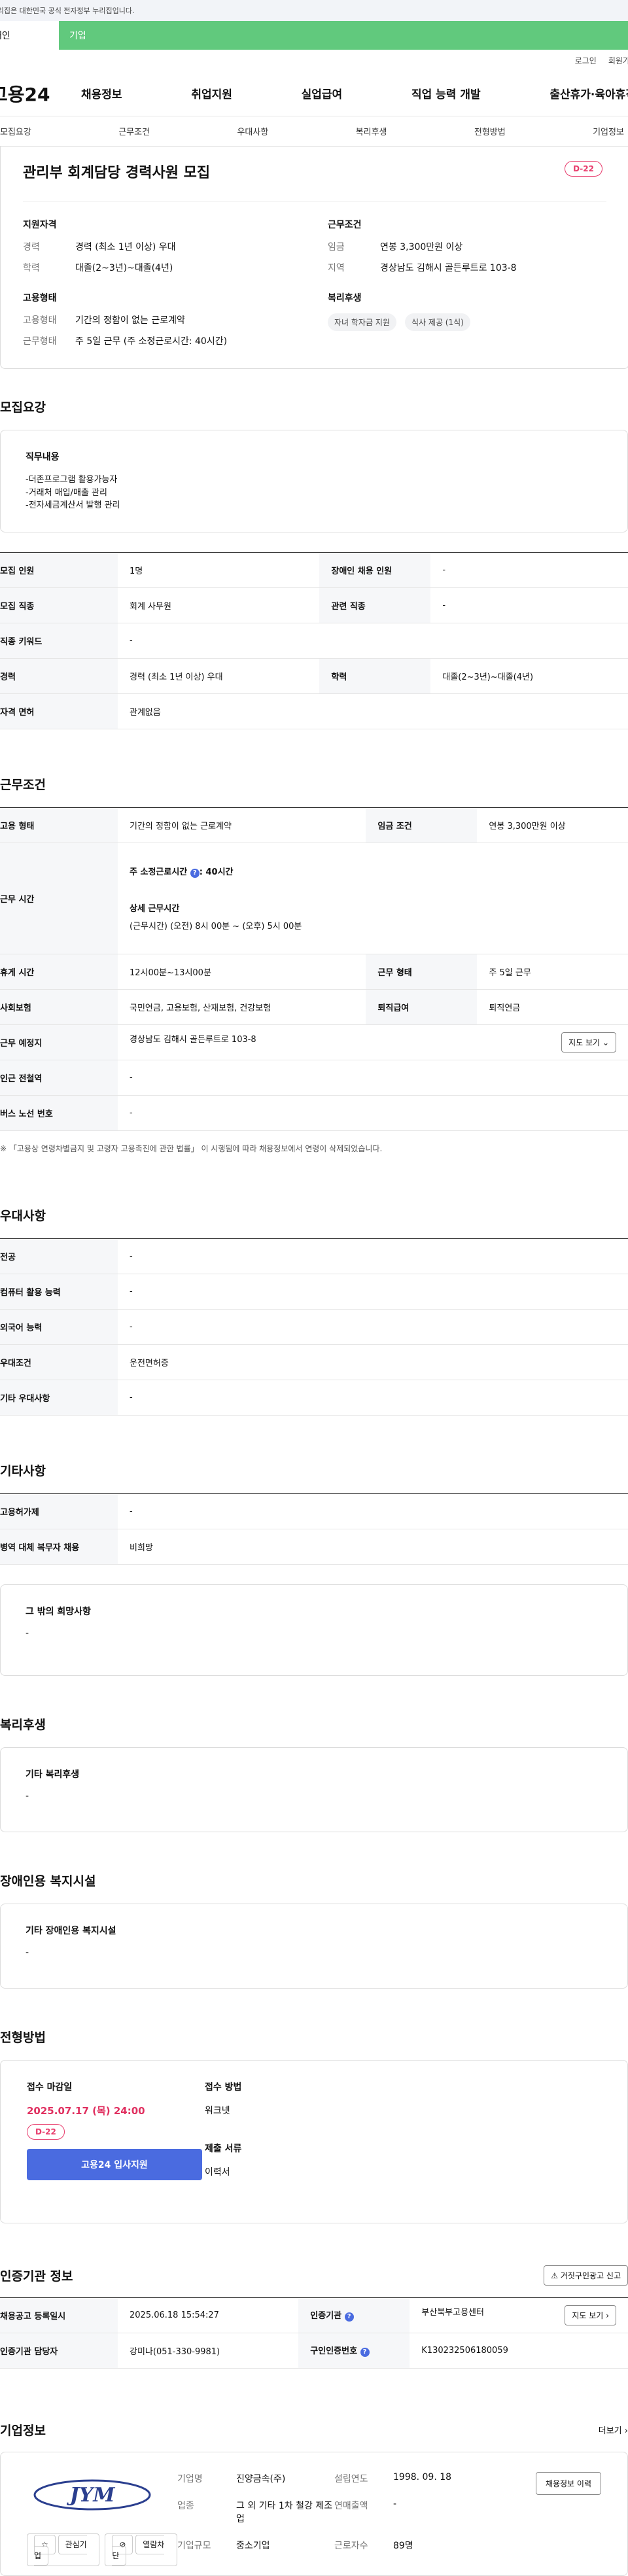 The width and height of the screenshot is (628, 2576). I want to click on table-row: 컴퓨터 활용 능력 -, so click(314, 1292).